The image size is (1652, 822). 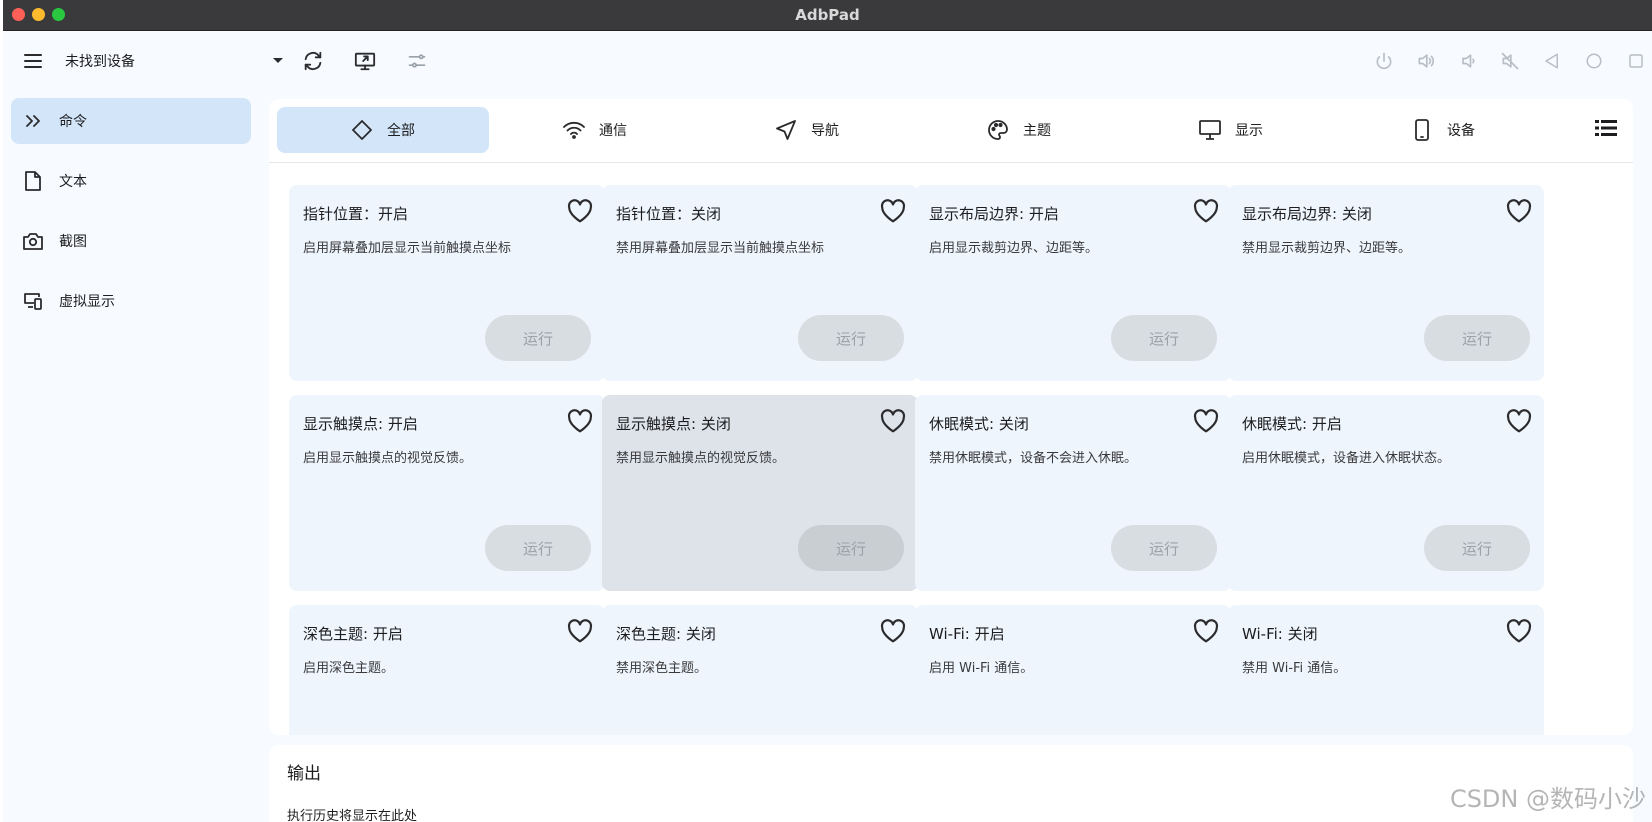 I want to click on command-description: 启用屏幕叠加层显示当前触摸点坐标, so click(x=407, y=248).